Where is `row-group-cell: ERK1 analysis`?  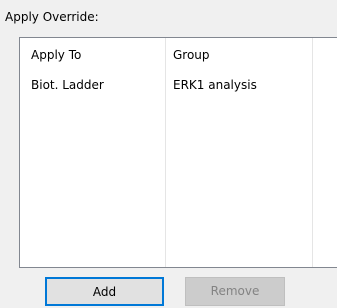
row-group-cell: ERK1 analysis is located at coordinates (215, 85).